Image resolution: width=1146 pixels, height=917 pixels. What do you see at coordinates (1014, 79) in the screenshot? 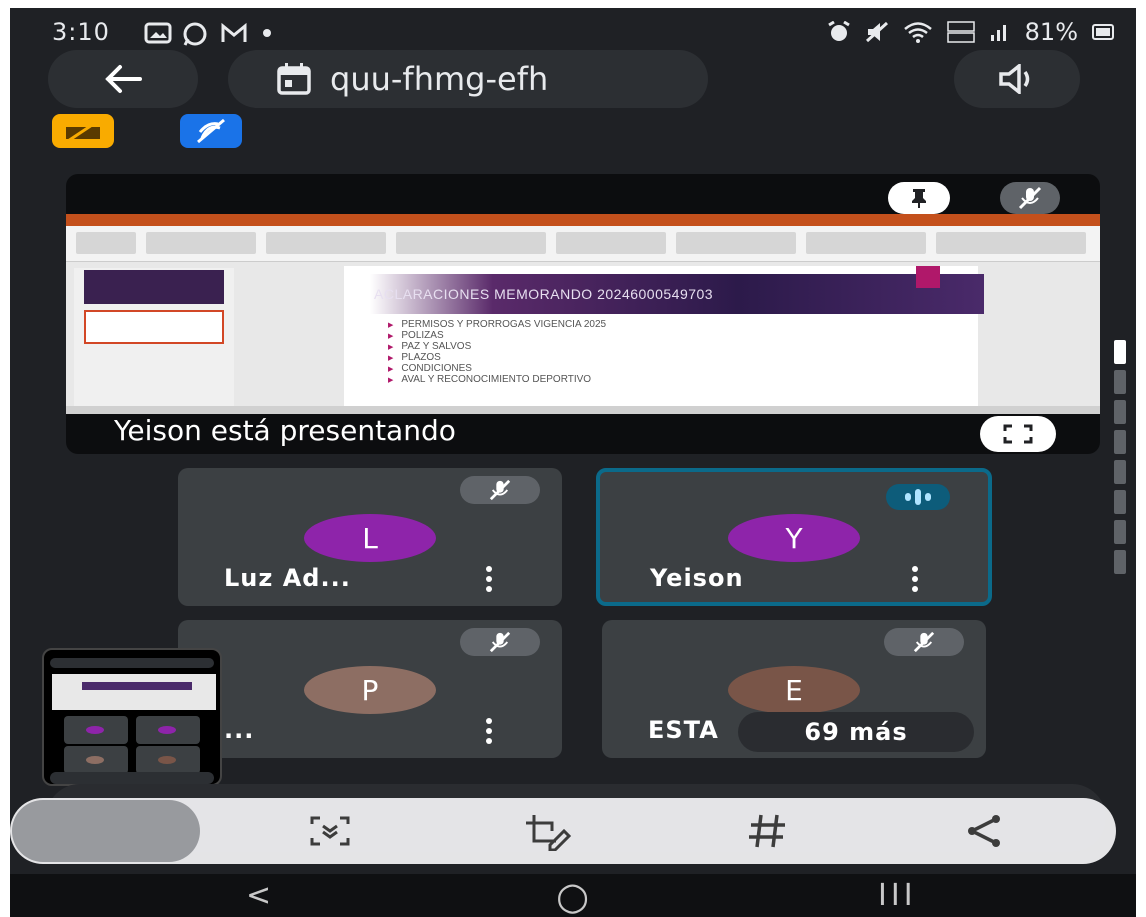
I see `speaker-icon` at bounding box center [1014, 79].